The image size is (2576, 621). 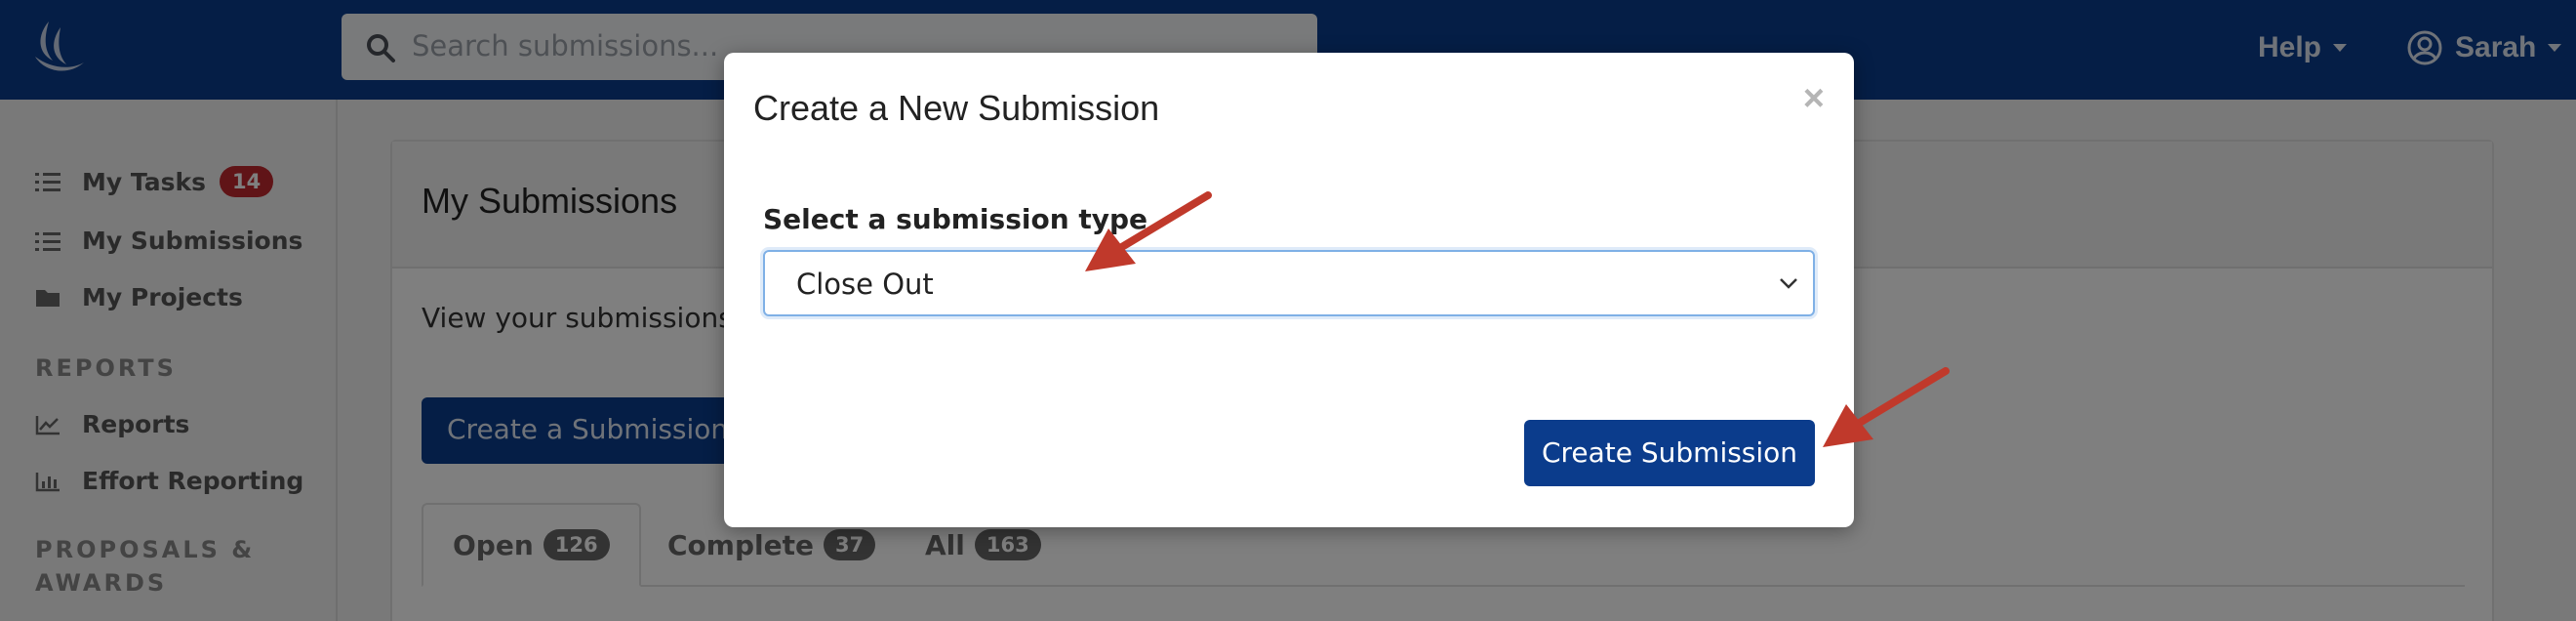 What do you see at coordinates (1788, 283) in the screenshot?
I see `chevron-down-icon` at bounding box center [1788, 283].